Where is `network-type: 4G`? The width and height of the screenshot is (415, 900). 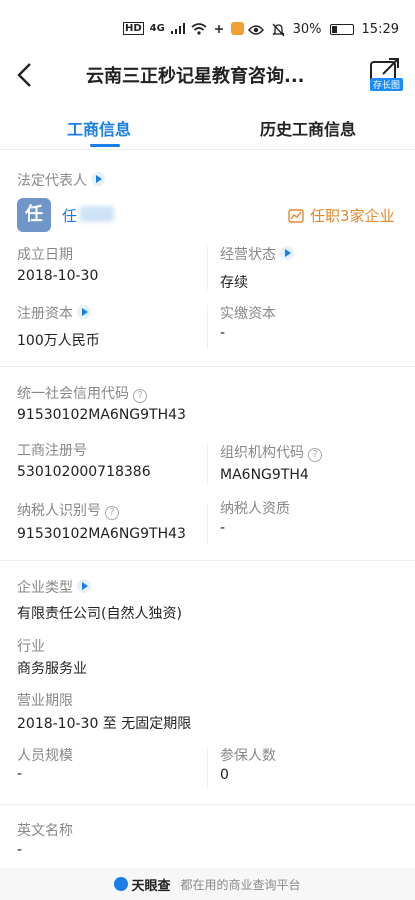
network-type: 4G is located at coordinates (157, 28).